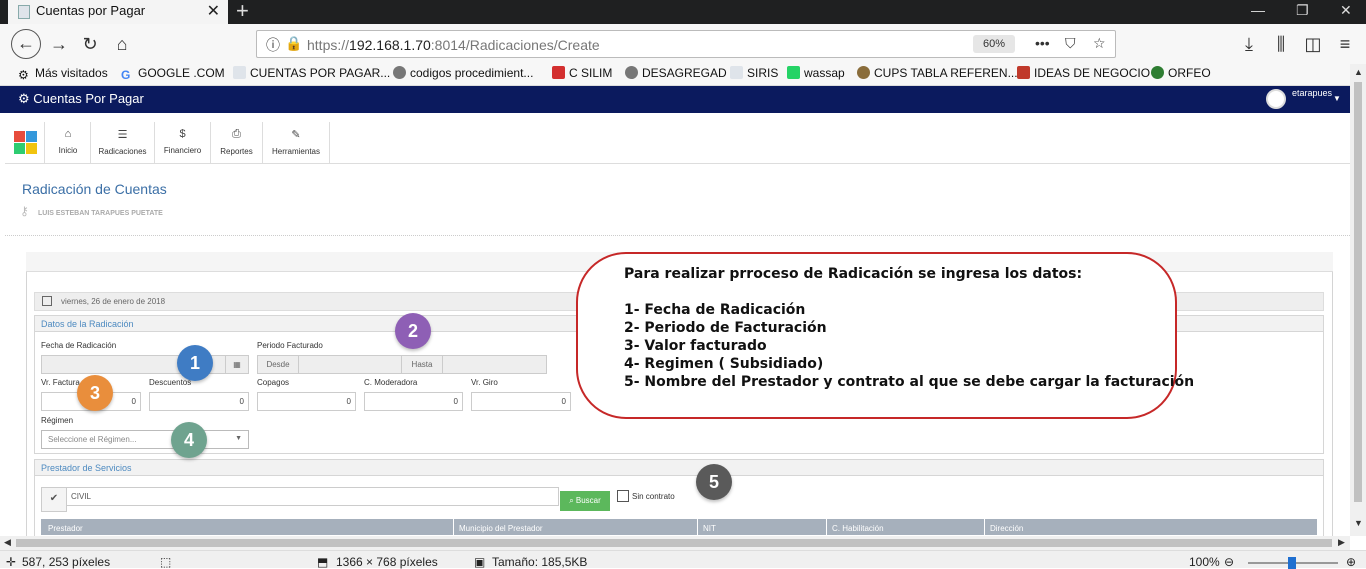  I want to click on toolbar-herramientas: ✎ Herramientas, so click(296, 143).